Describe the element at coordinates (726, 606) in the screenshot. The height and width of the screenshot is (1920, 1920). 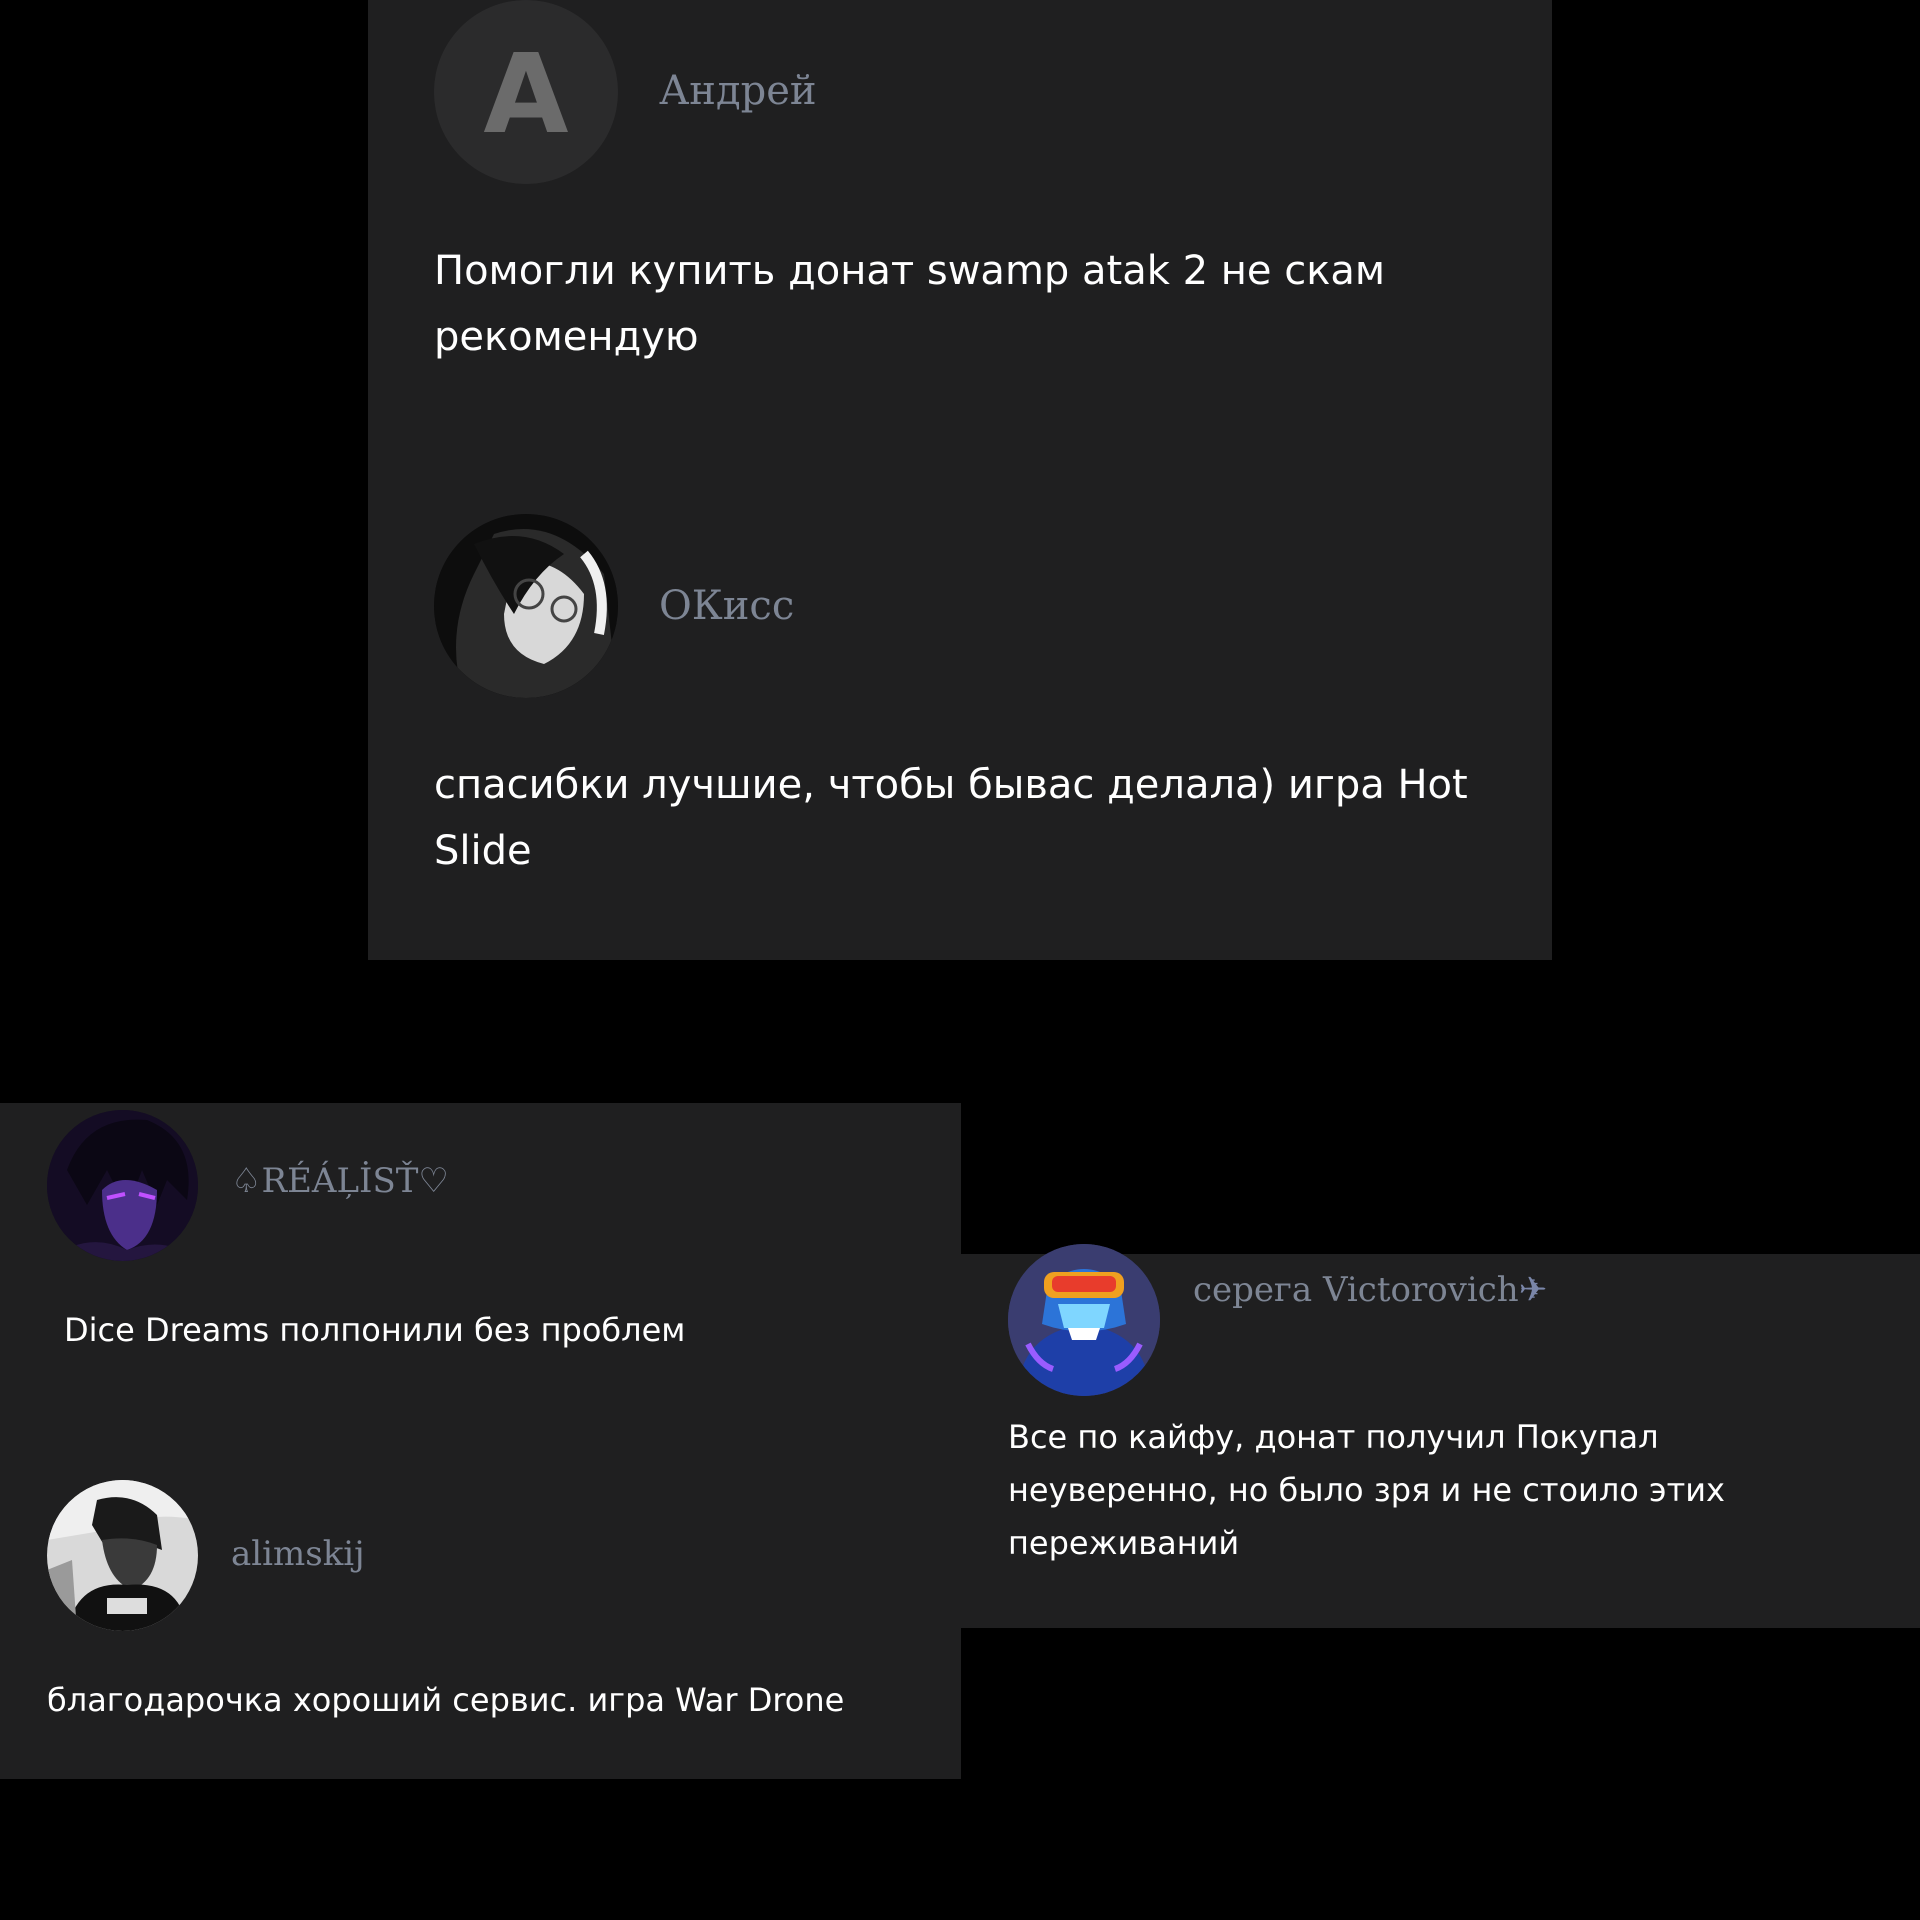
I see `review-username: ОКисс` at that location.